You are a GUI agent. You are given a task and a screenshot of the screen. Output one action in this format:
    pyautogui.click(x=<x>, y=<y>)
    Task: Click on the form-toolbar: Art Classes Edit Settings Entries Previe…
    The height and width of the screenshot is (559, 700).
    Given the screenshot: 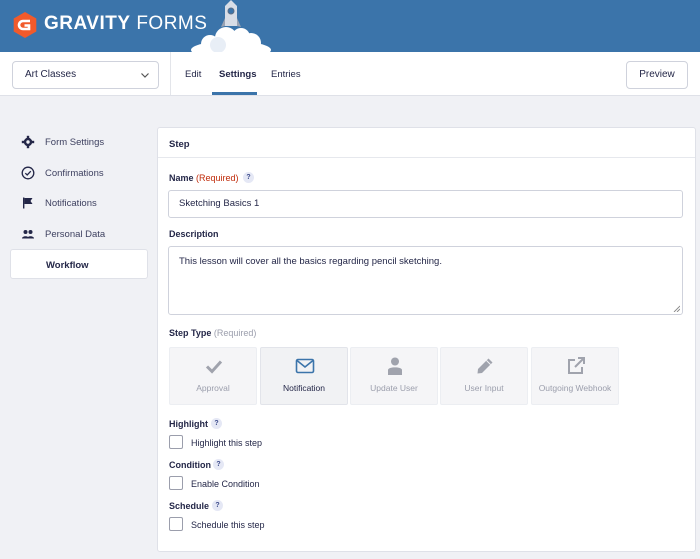 What is the action you would take?
    pyautogui.click(x=350, y=74)
    